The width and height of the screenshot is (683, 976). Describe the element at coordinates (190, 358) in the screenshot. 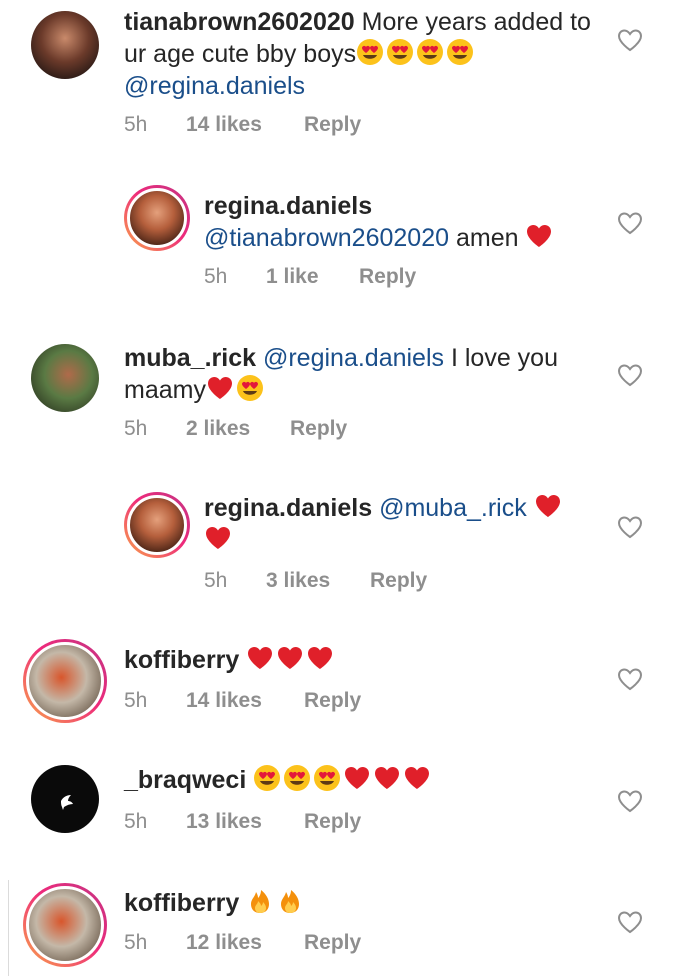

I see `comment-username: muba_.rick` at that location.